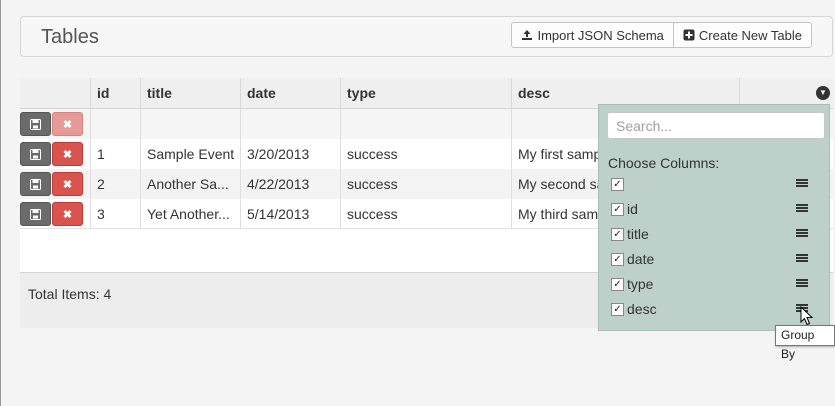  What do you see at coordinates (115, 154) in the screenshot?
I see `cell-id: 1` at bounding box center [115, 154].